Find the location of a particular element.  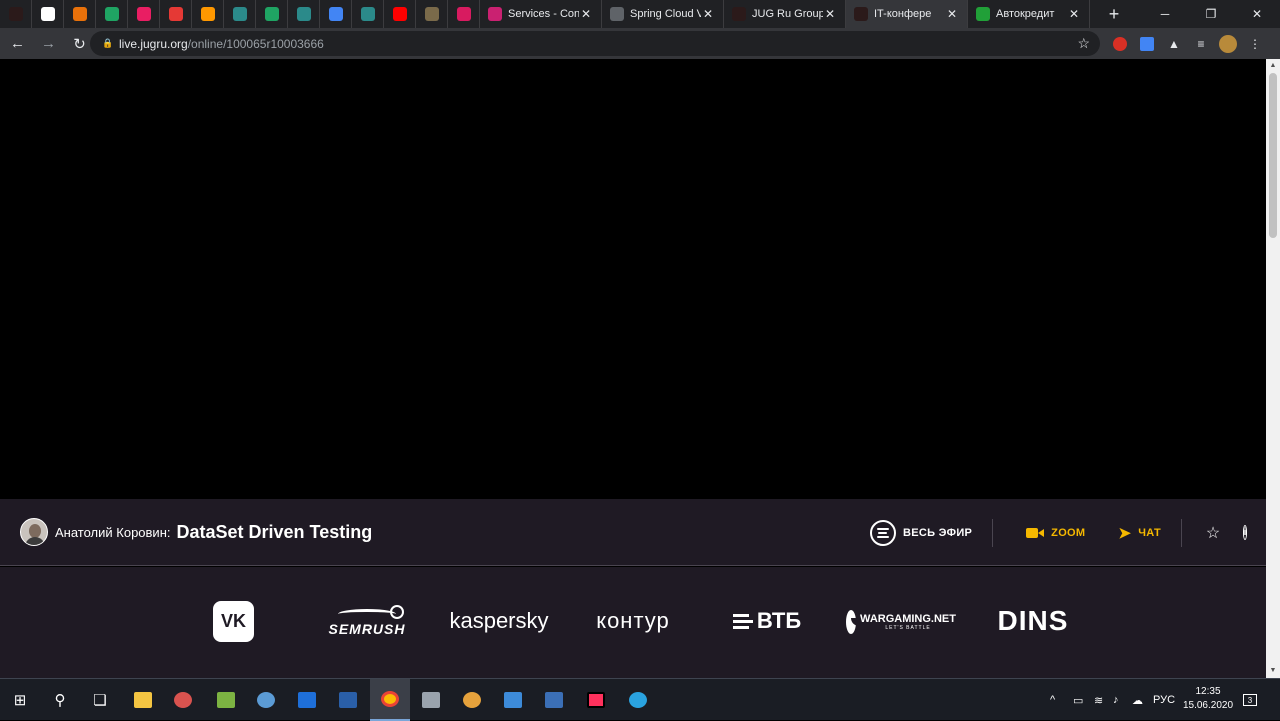

google-docs-icon is located at coordinates (335, 14).